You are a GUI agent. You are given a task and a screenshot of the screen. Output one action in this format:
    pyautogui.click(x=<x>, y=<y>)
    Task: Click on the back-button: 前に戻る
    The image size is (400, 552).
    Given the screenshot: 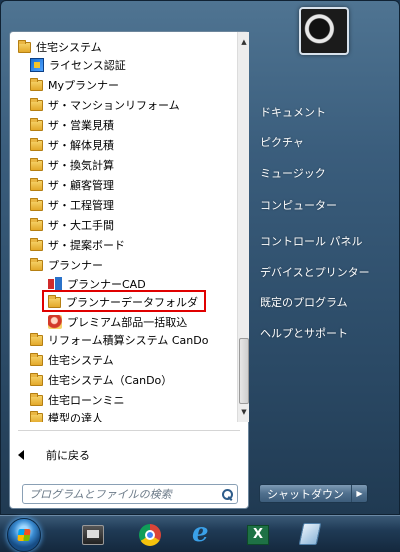 What is the action you would take?
    pyautogui.click(x=54, y=455)
    